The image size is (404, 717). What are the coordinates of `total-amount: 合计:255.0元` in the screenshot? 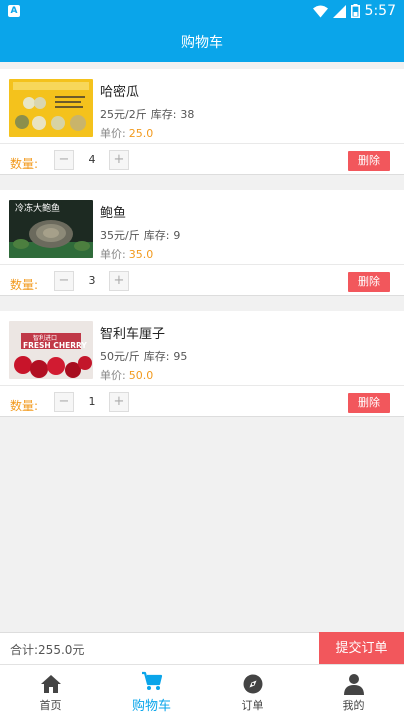 It's located at (47, 649).